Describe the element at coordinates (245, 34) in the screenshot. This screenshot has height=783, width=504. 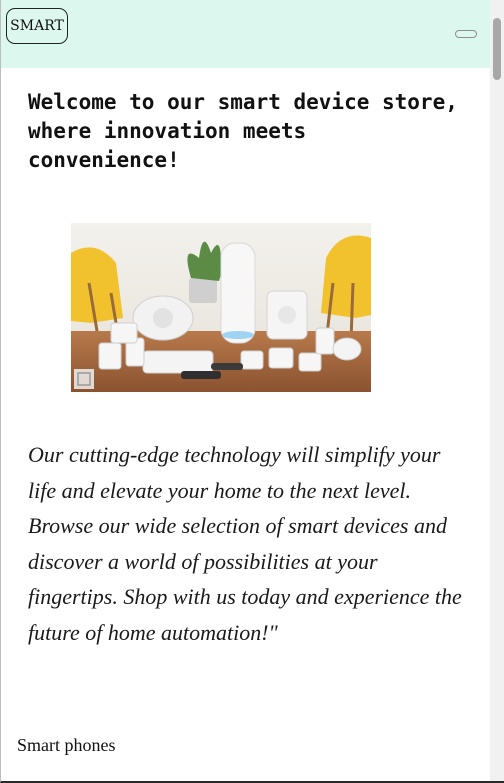
I see `navbar: SMART` at that location.